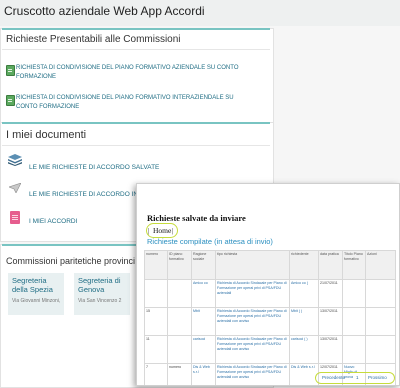  What do you see at coordinates (104, 11) in the screenshot?
I see `app-title: Cruscotto aziendale Web App Accordi` at bounding box center [104, 11].